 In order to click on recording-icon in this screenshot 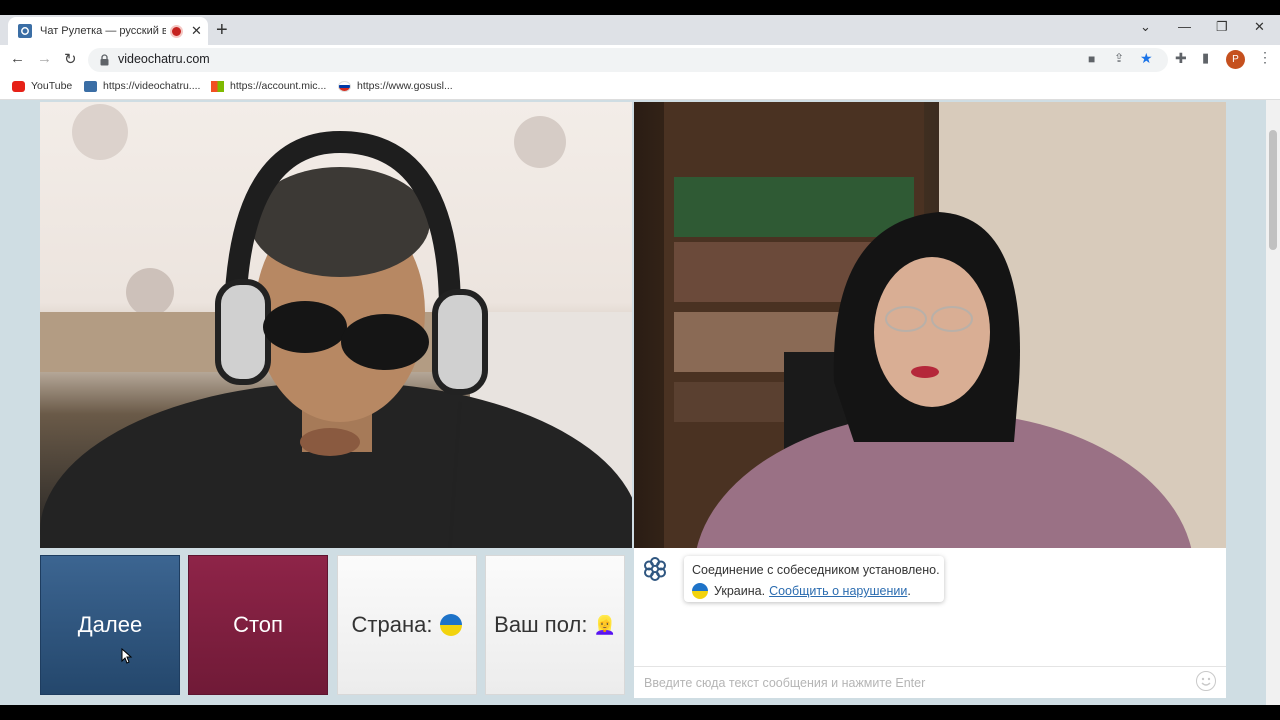, I will do `click(176, 31)`.